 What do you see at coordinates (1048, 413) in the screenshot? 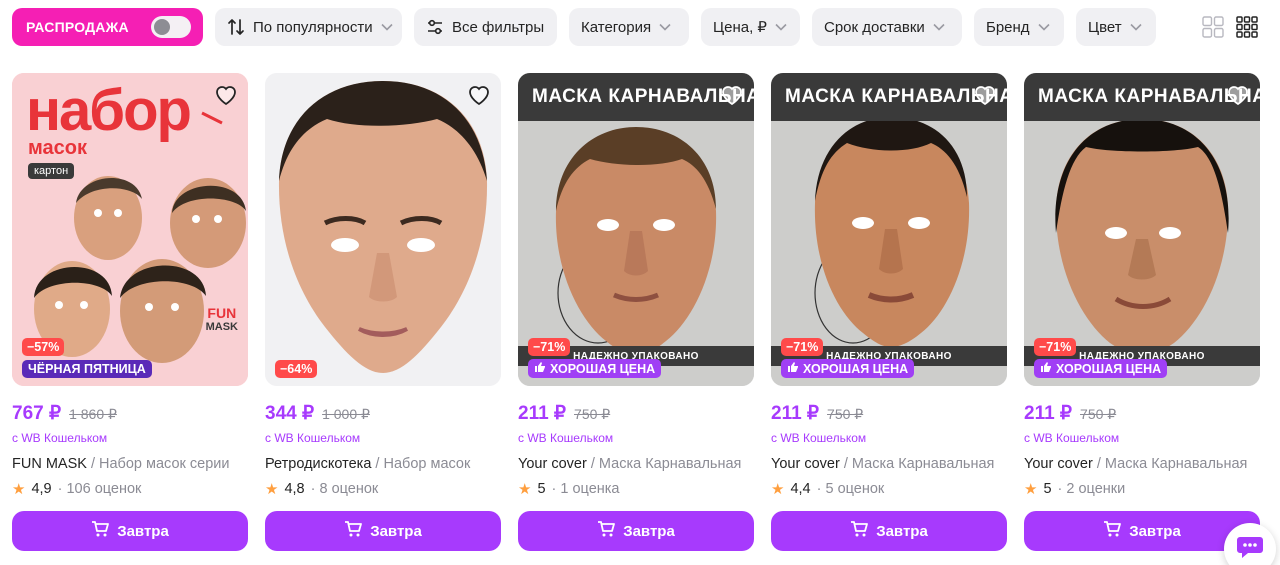
I see `current-price: 211 ₽` at bounding box center [1048, 413].